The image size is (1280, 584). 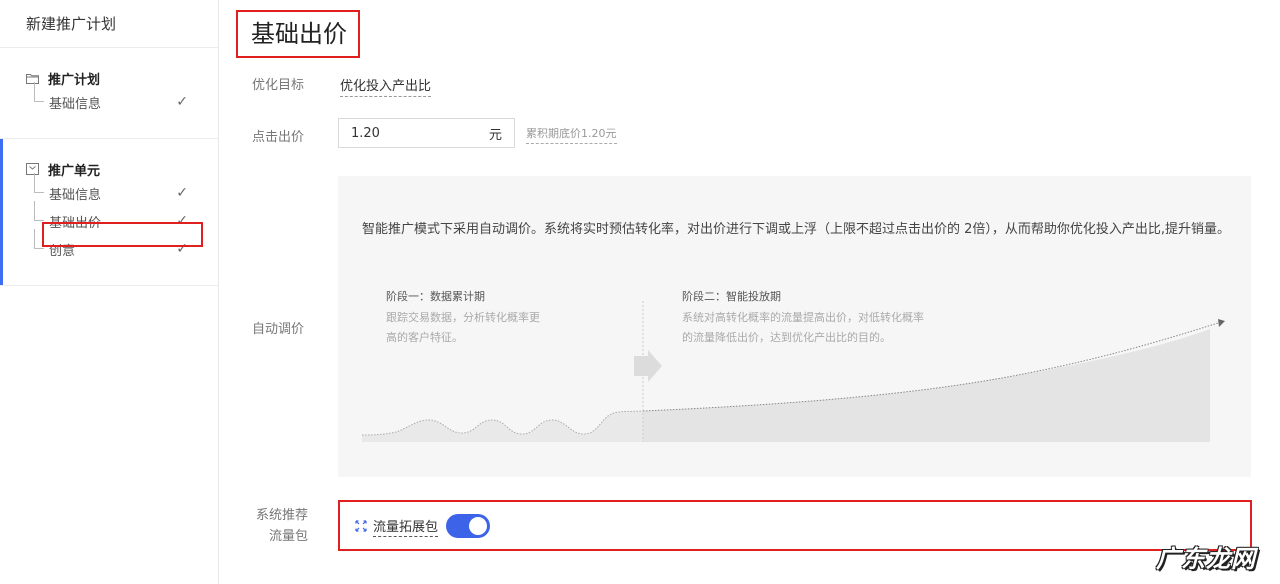 What do you see at coordinates (803, 317) in the screenshot?
I see `stage2-desc-line1: 系统对高转化概率的流量提高出价，对低转化概率` at bounding box center [803, 317].